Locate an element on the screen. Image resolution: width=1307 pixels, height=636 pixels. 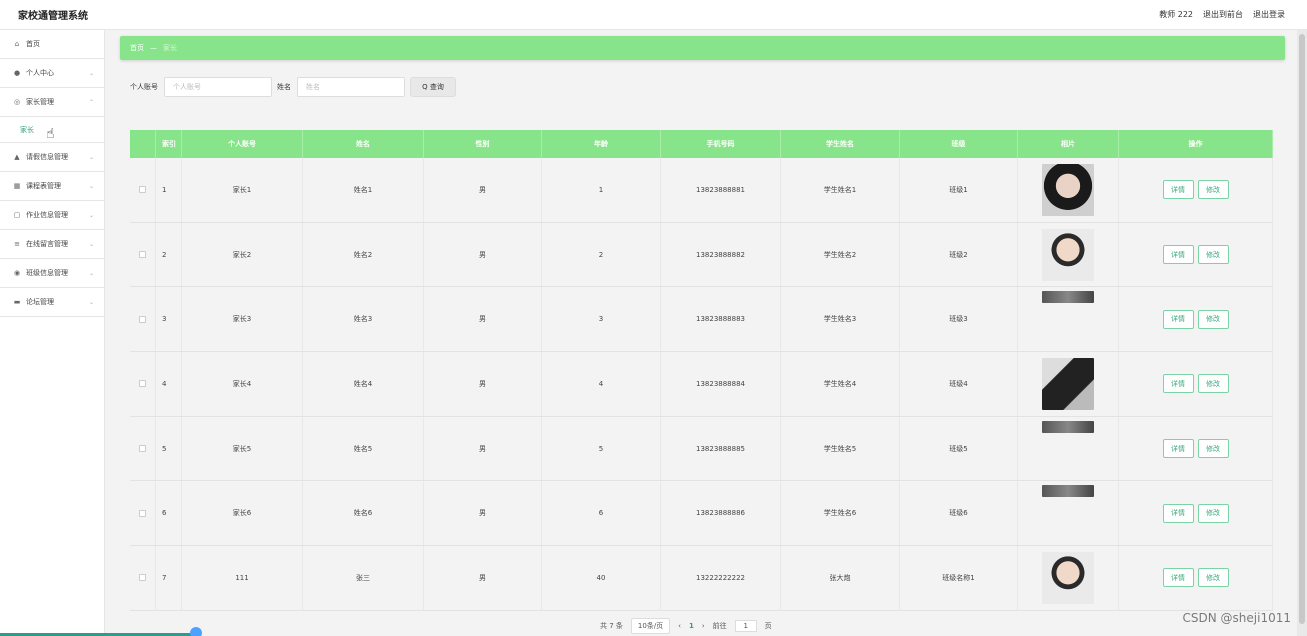
sidebar-item-2: ◎ 家长管理 ⌃ is located at coordinates (52, 102).